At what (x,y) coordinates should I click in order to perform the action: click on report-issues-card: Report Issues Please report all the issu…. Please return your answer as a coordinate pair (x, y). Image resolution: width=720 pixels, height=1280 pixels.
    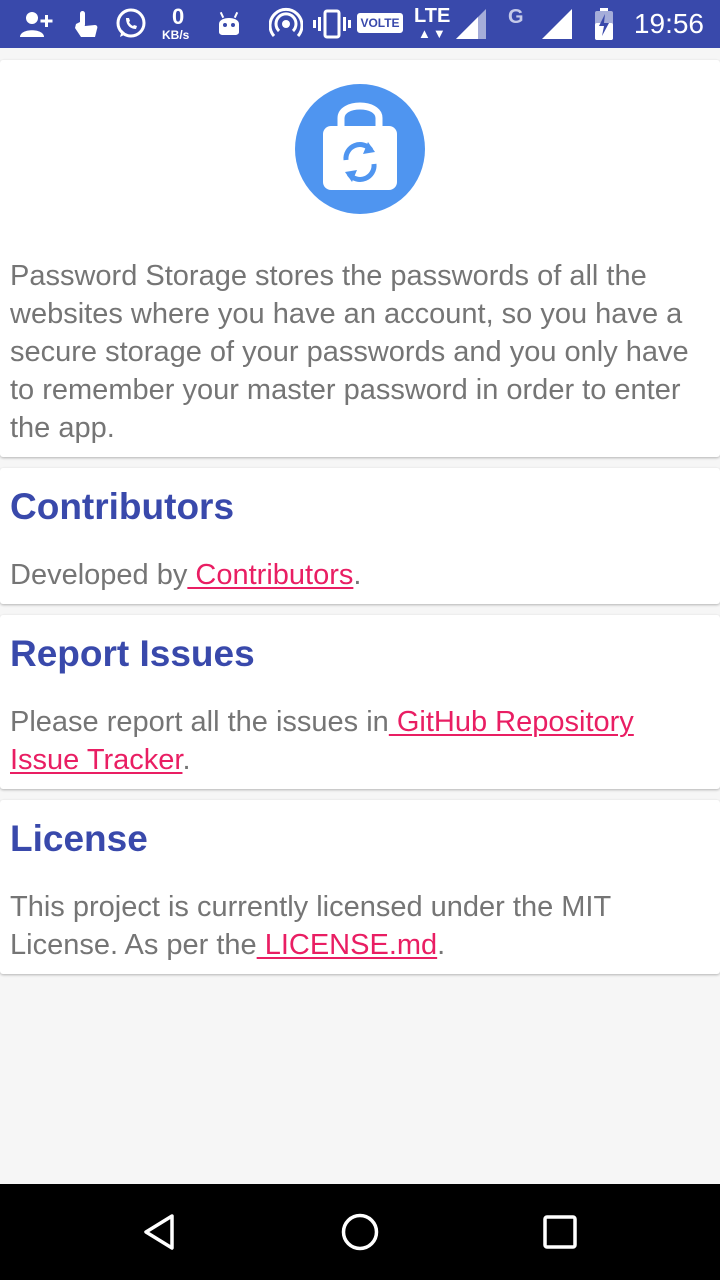
    Looking at the image, I should click on (360, 702).